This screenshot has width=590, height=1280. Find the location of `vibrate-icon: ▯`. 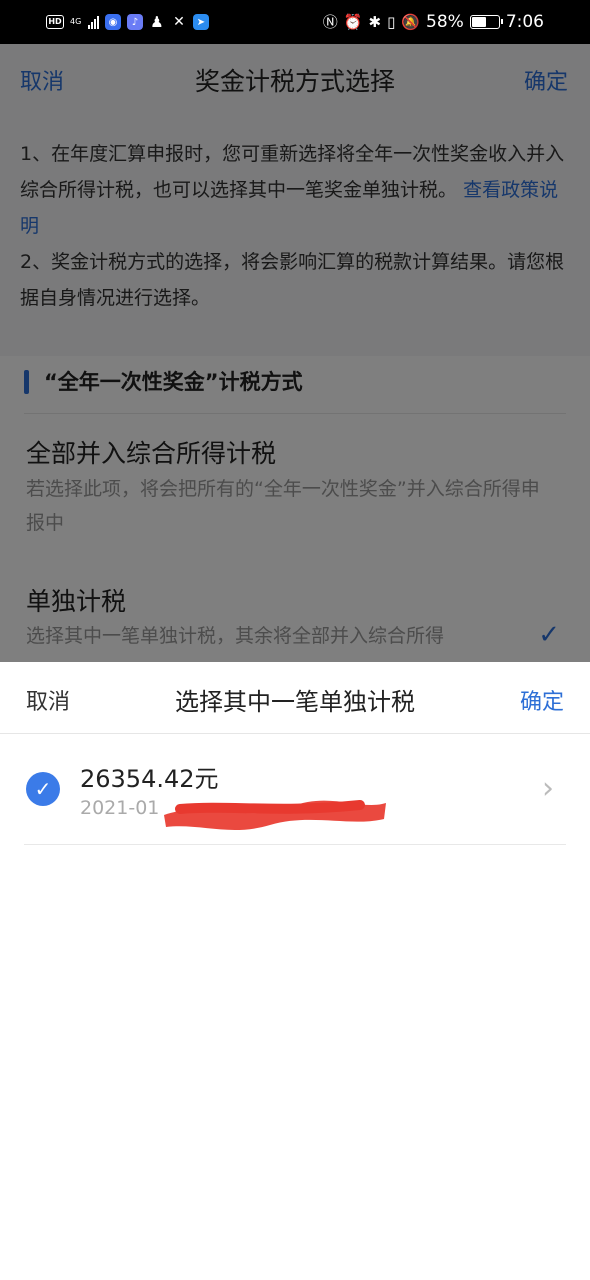

vibrate-icon: ▯ is located at coordinates (391, 22).